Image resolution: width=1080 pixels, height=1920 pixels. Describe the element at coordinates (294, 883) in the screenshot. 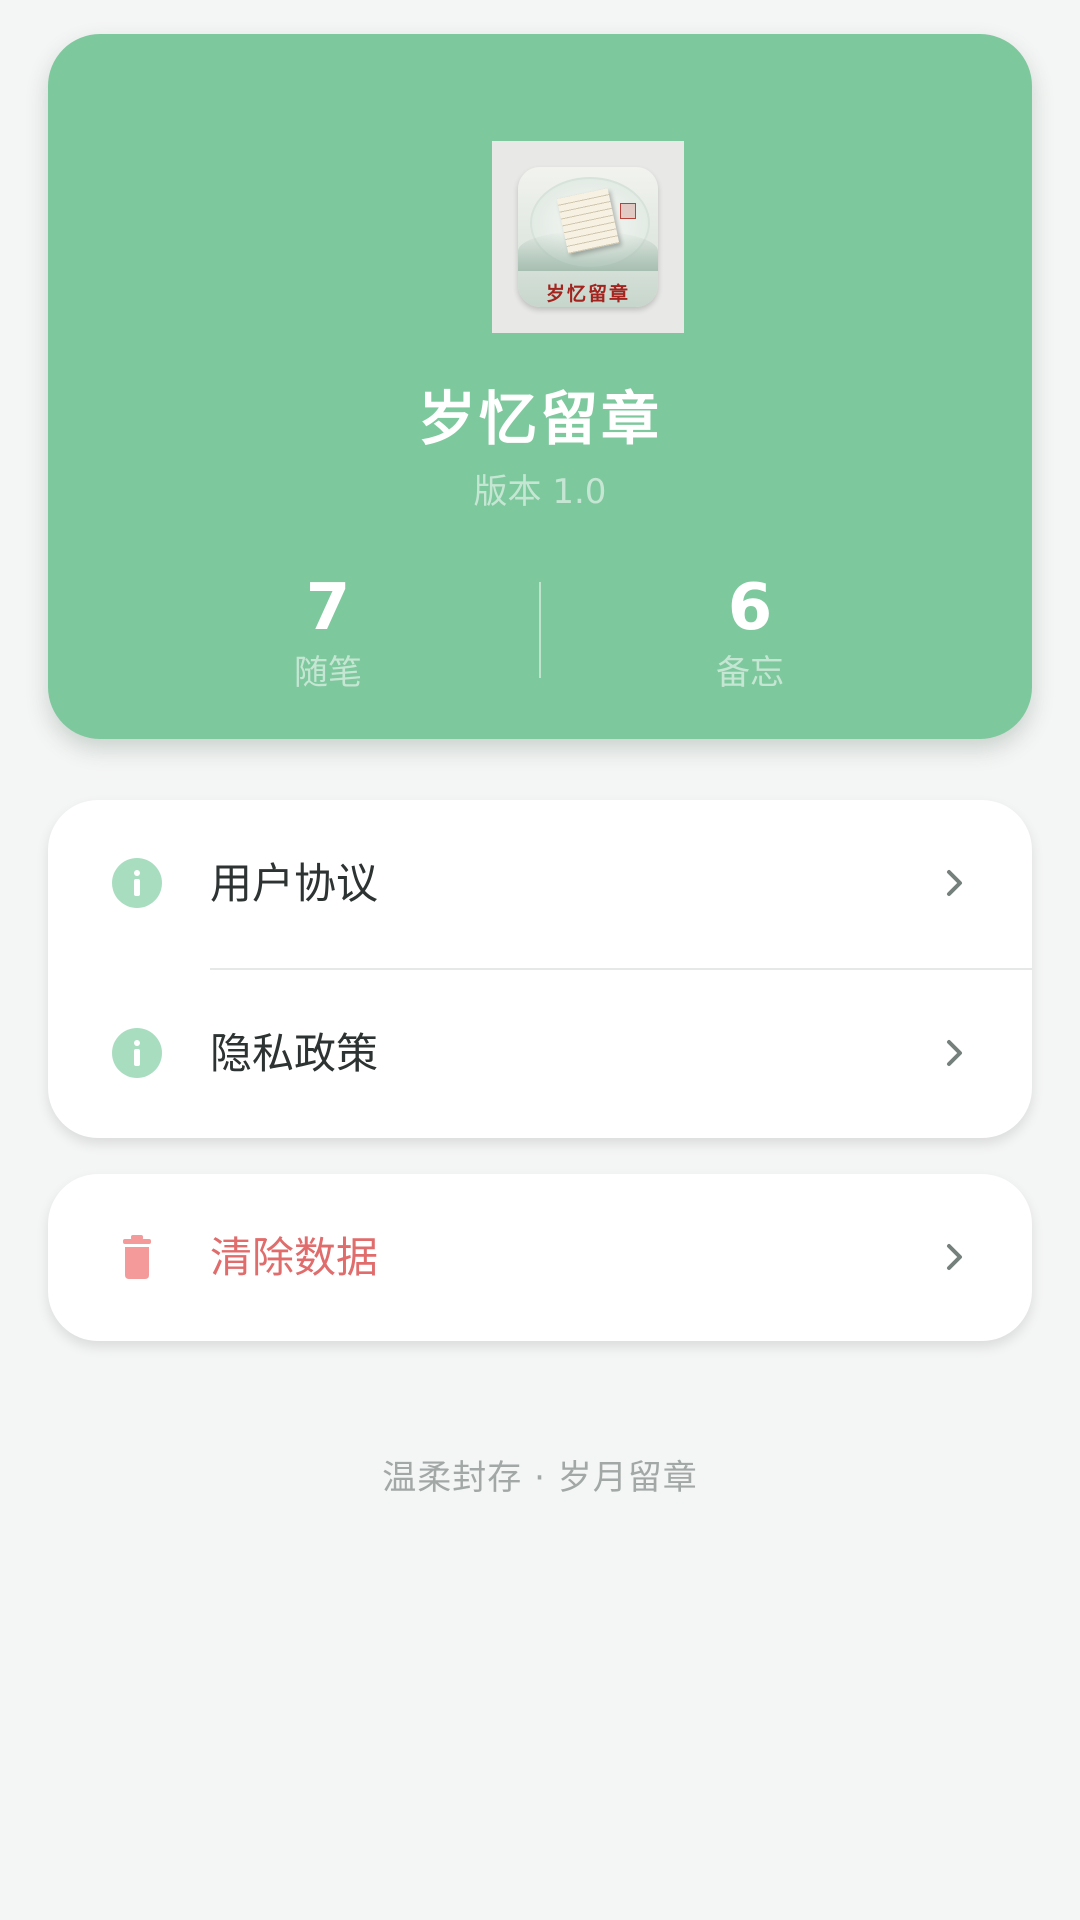

I see `menu-item-label: 用户协议` at that location.